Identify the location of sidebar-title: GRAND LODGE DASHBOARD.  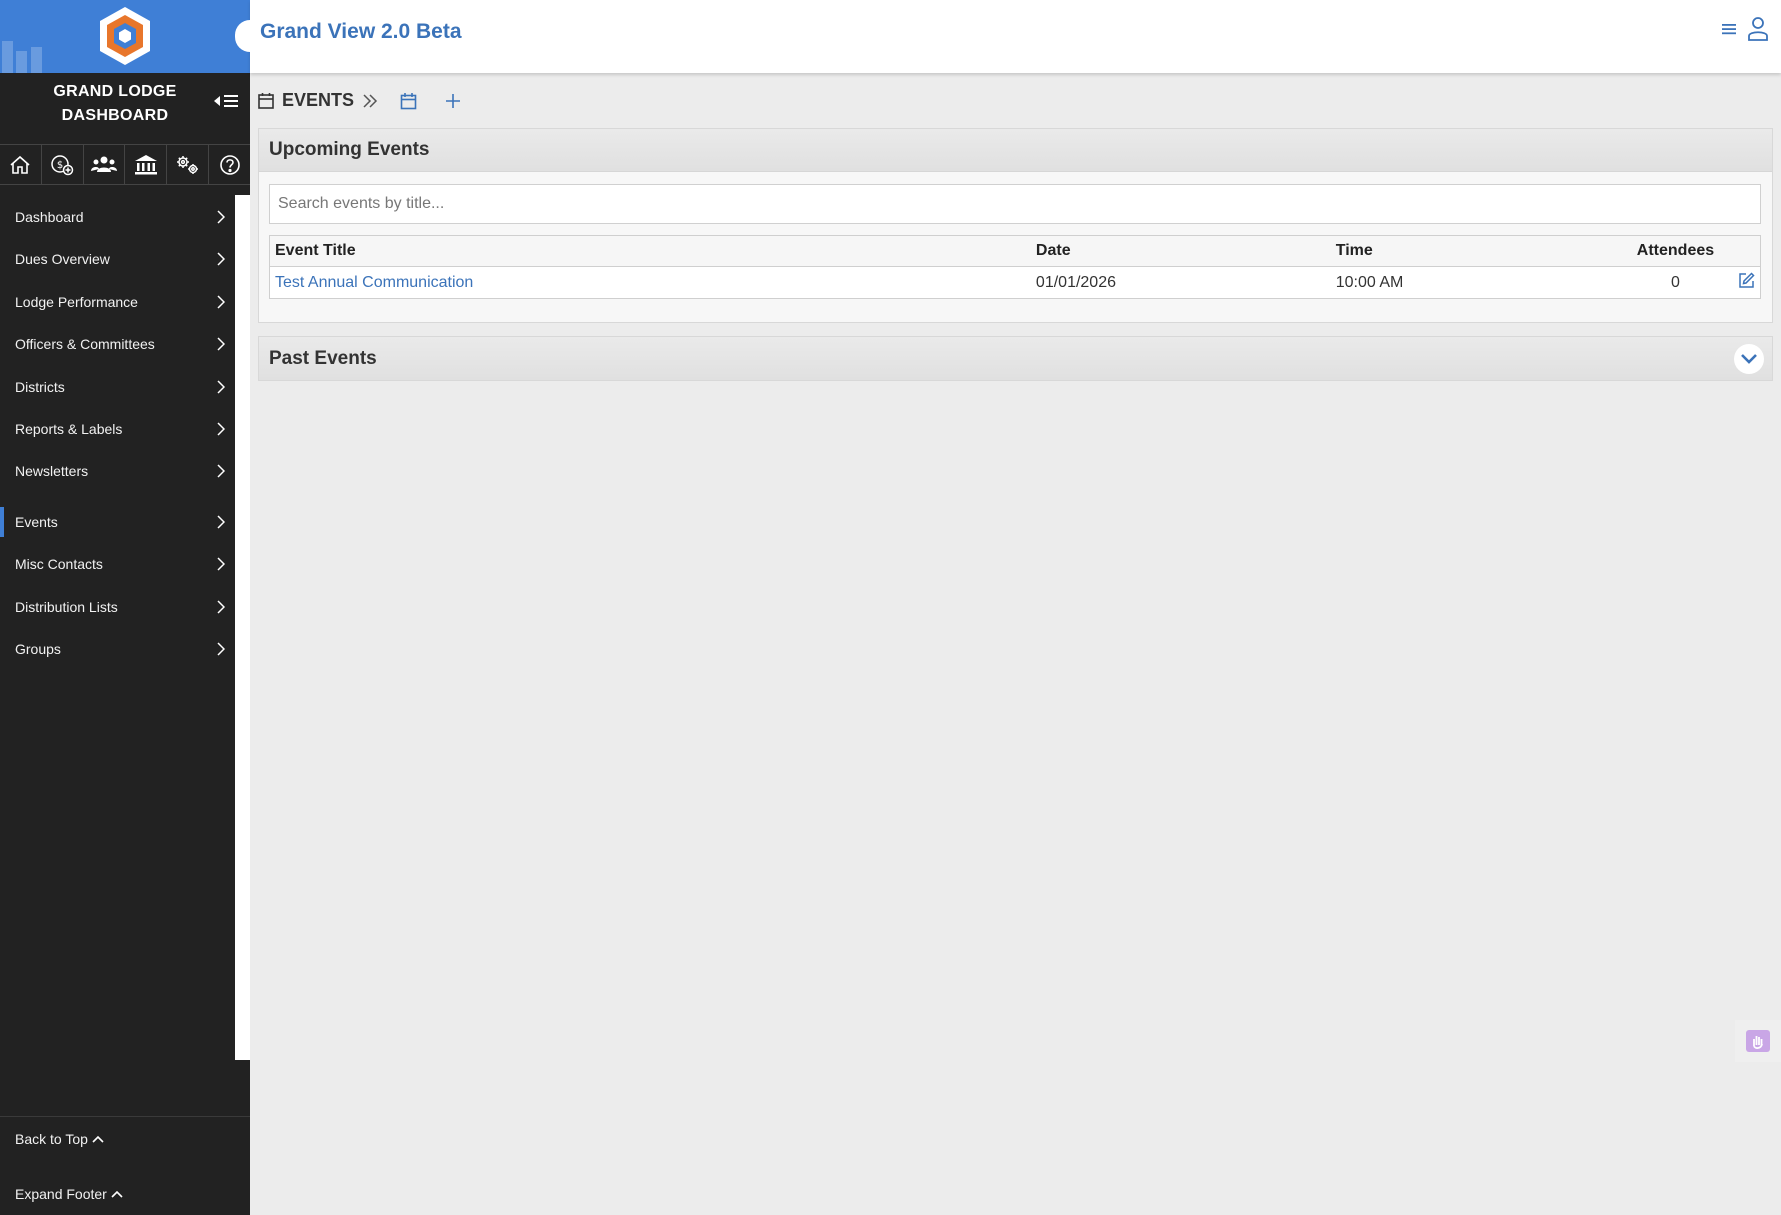
(115, 103).